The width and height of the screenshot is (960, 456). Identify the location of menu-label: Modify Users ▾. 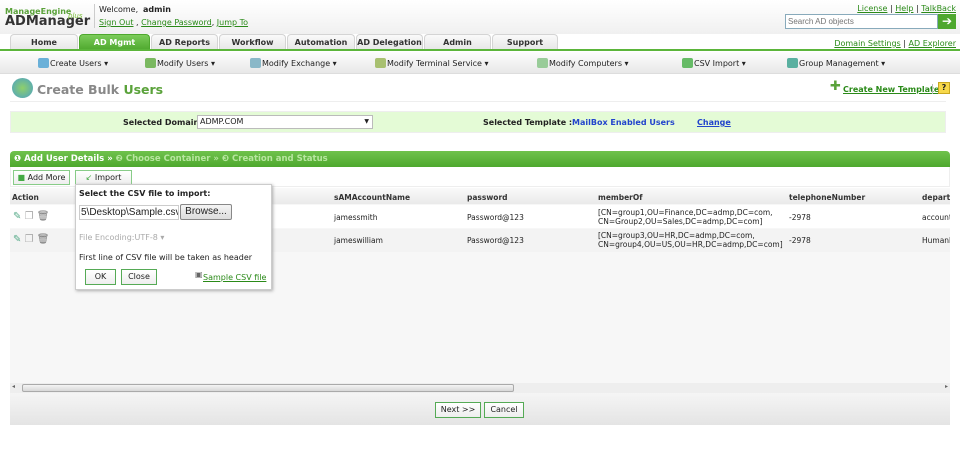
(186, 63).